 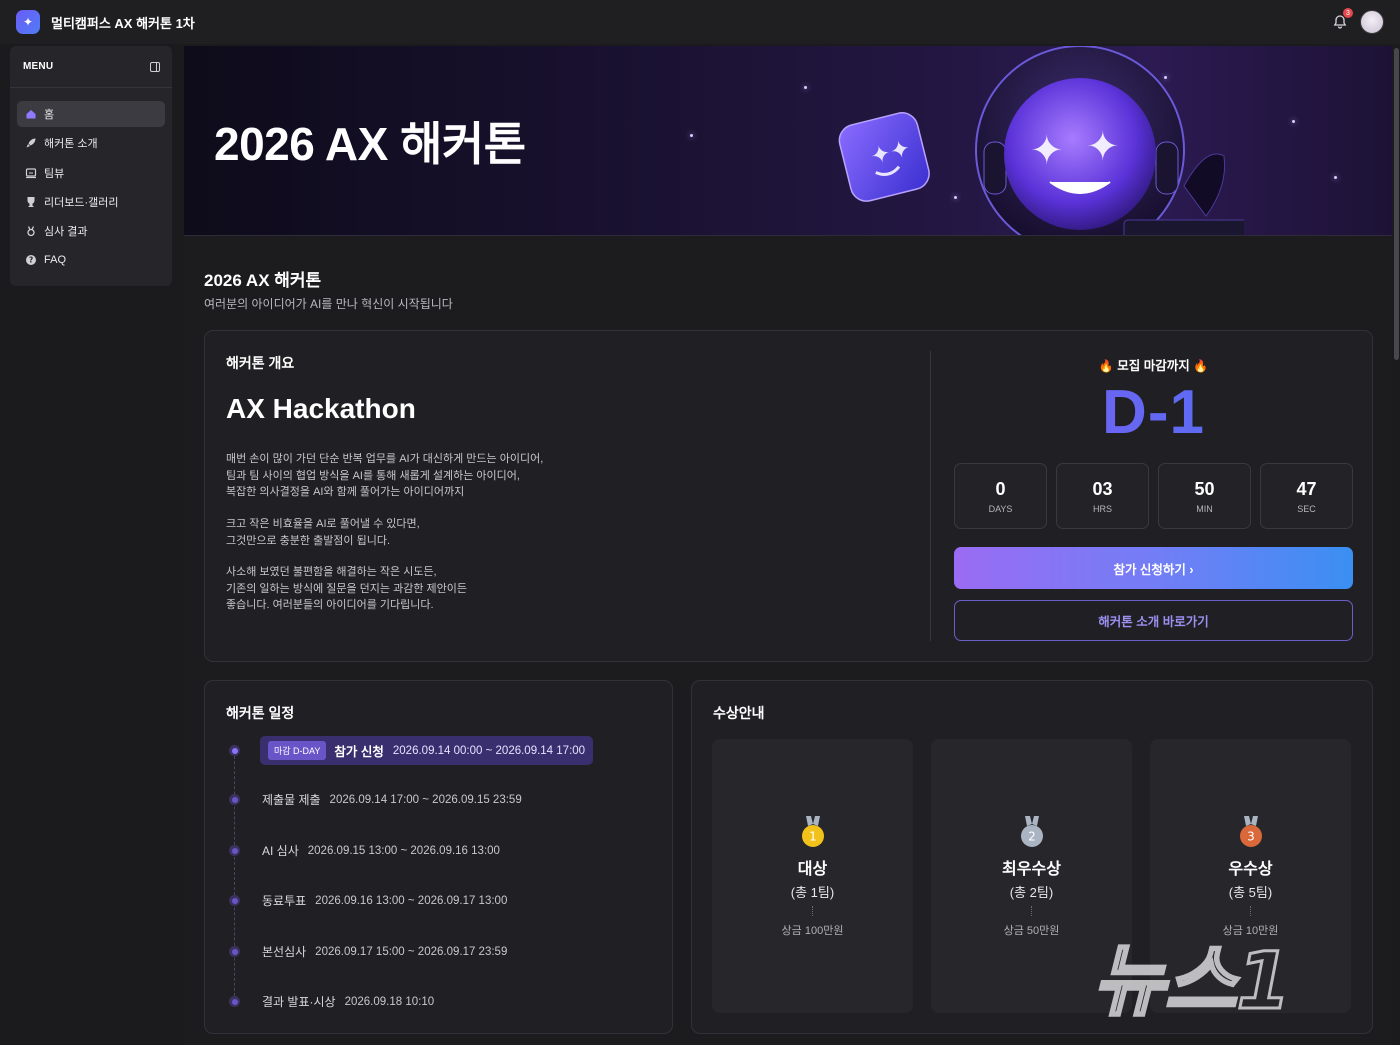 What do you see at coordinates (1000, 508) in the screenshot?
I see `countdown-unit: DAYS` at bounding box center [1000, 508].